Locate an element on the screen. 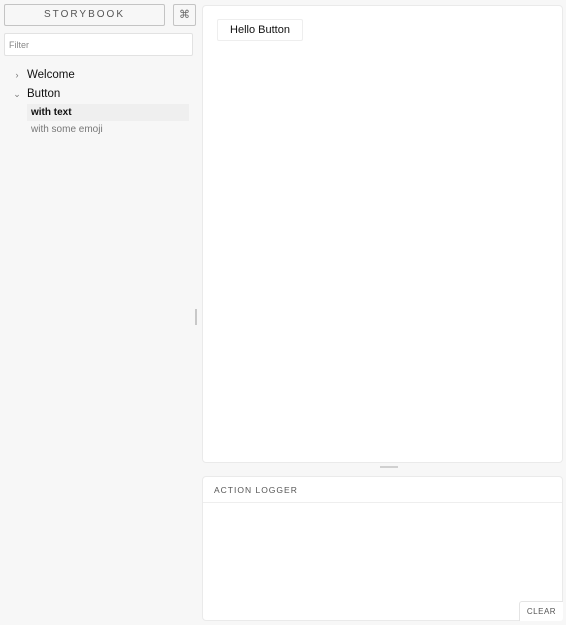 Image resolution: width=566 pixels, height=625 pixels. sidebar-resize-handle is located at coordinates (196, 317).